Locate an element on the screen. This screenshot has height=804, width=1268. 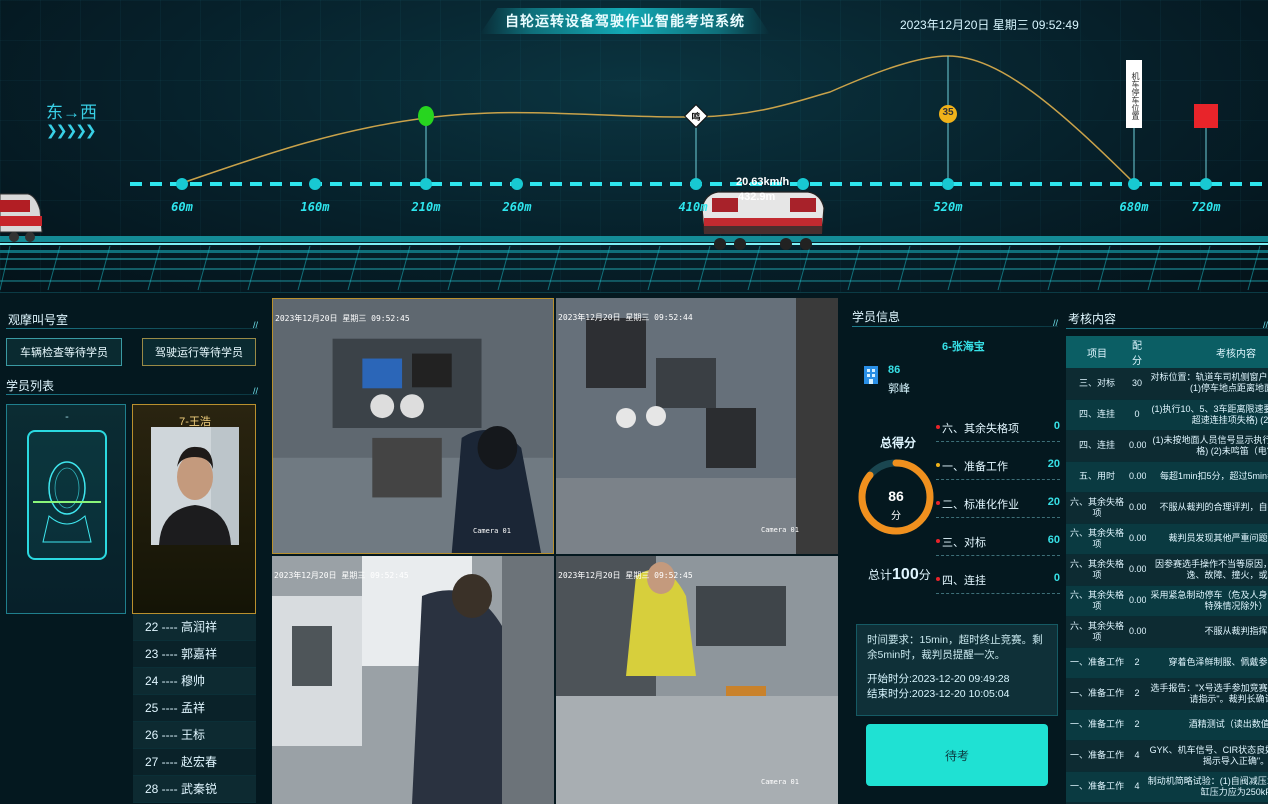
student-score: 86 is located at coordinates (894, 370).